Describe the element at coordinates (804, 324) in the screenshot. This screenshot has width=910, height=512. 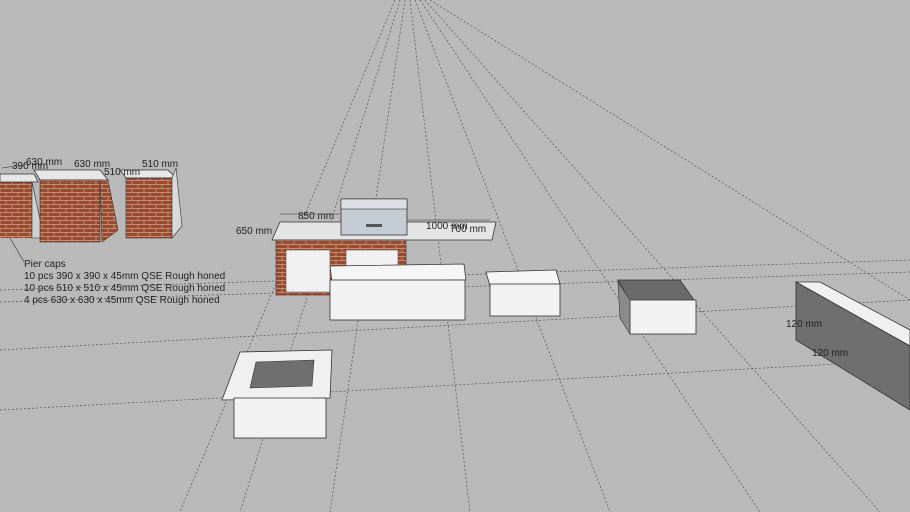
I see `dim-seat-a: 120 mm` at that location.